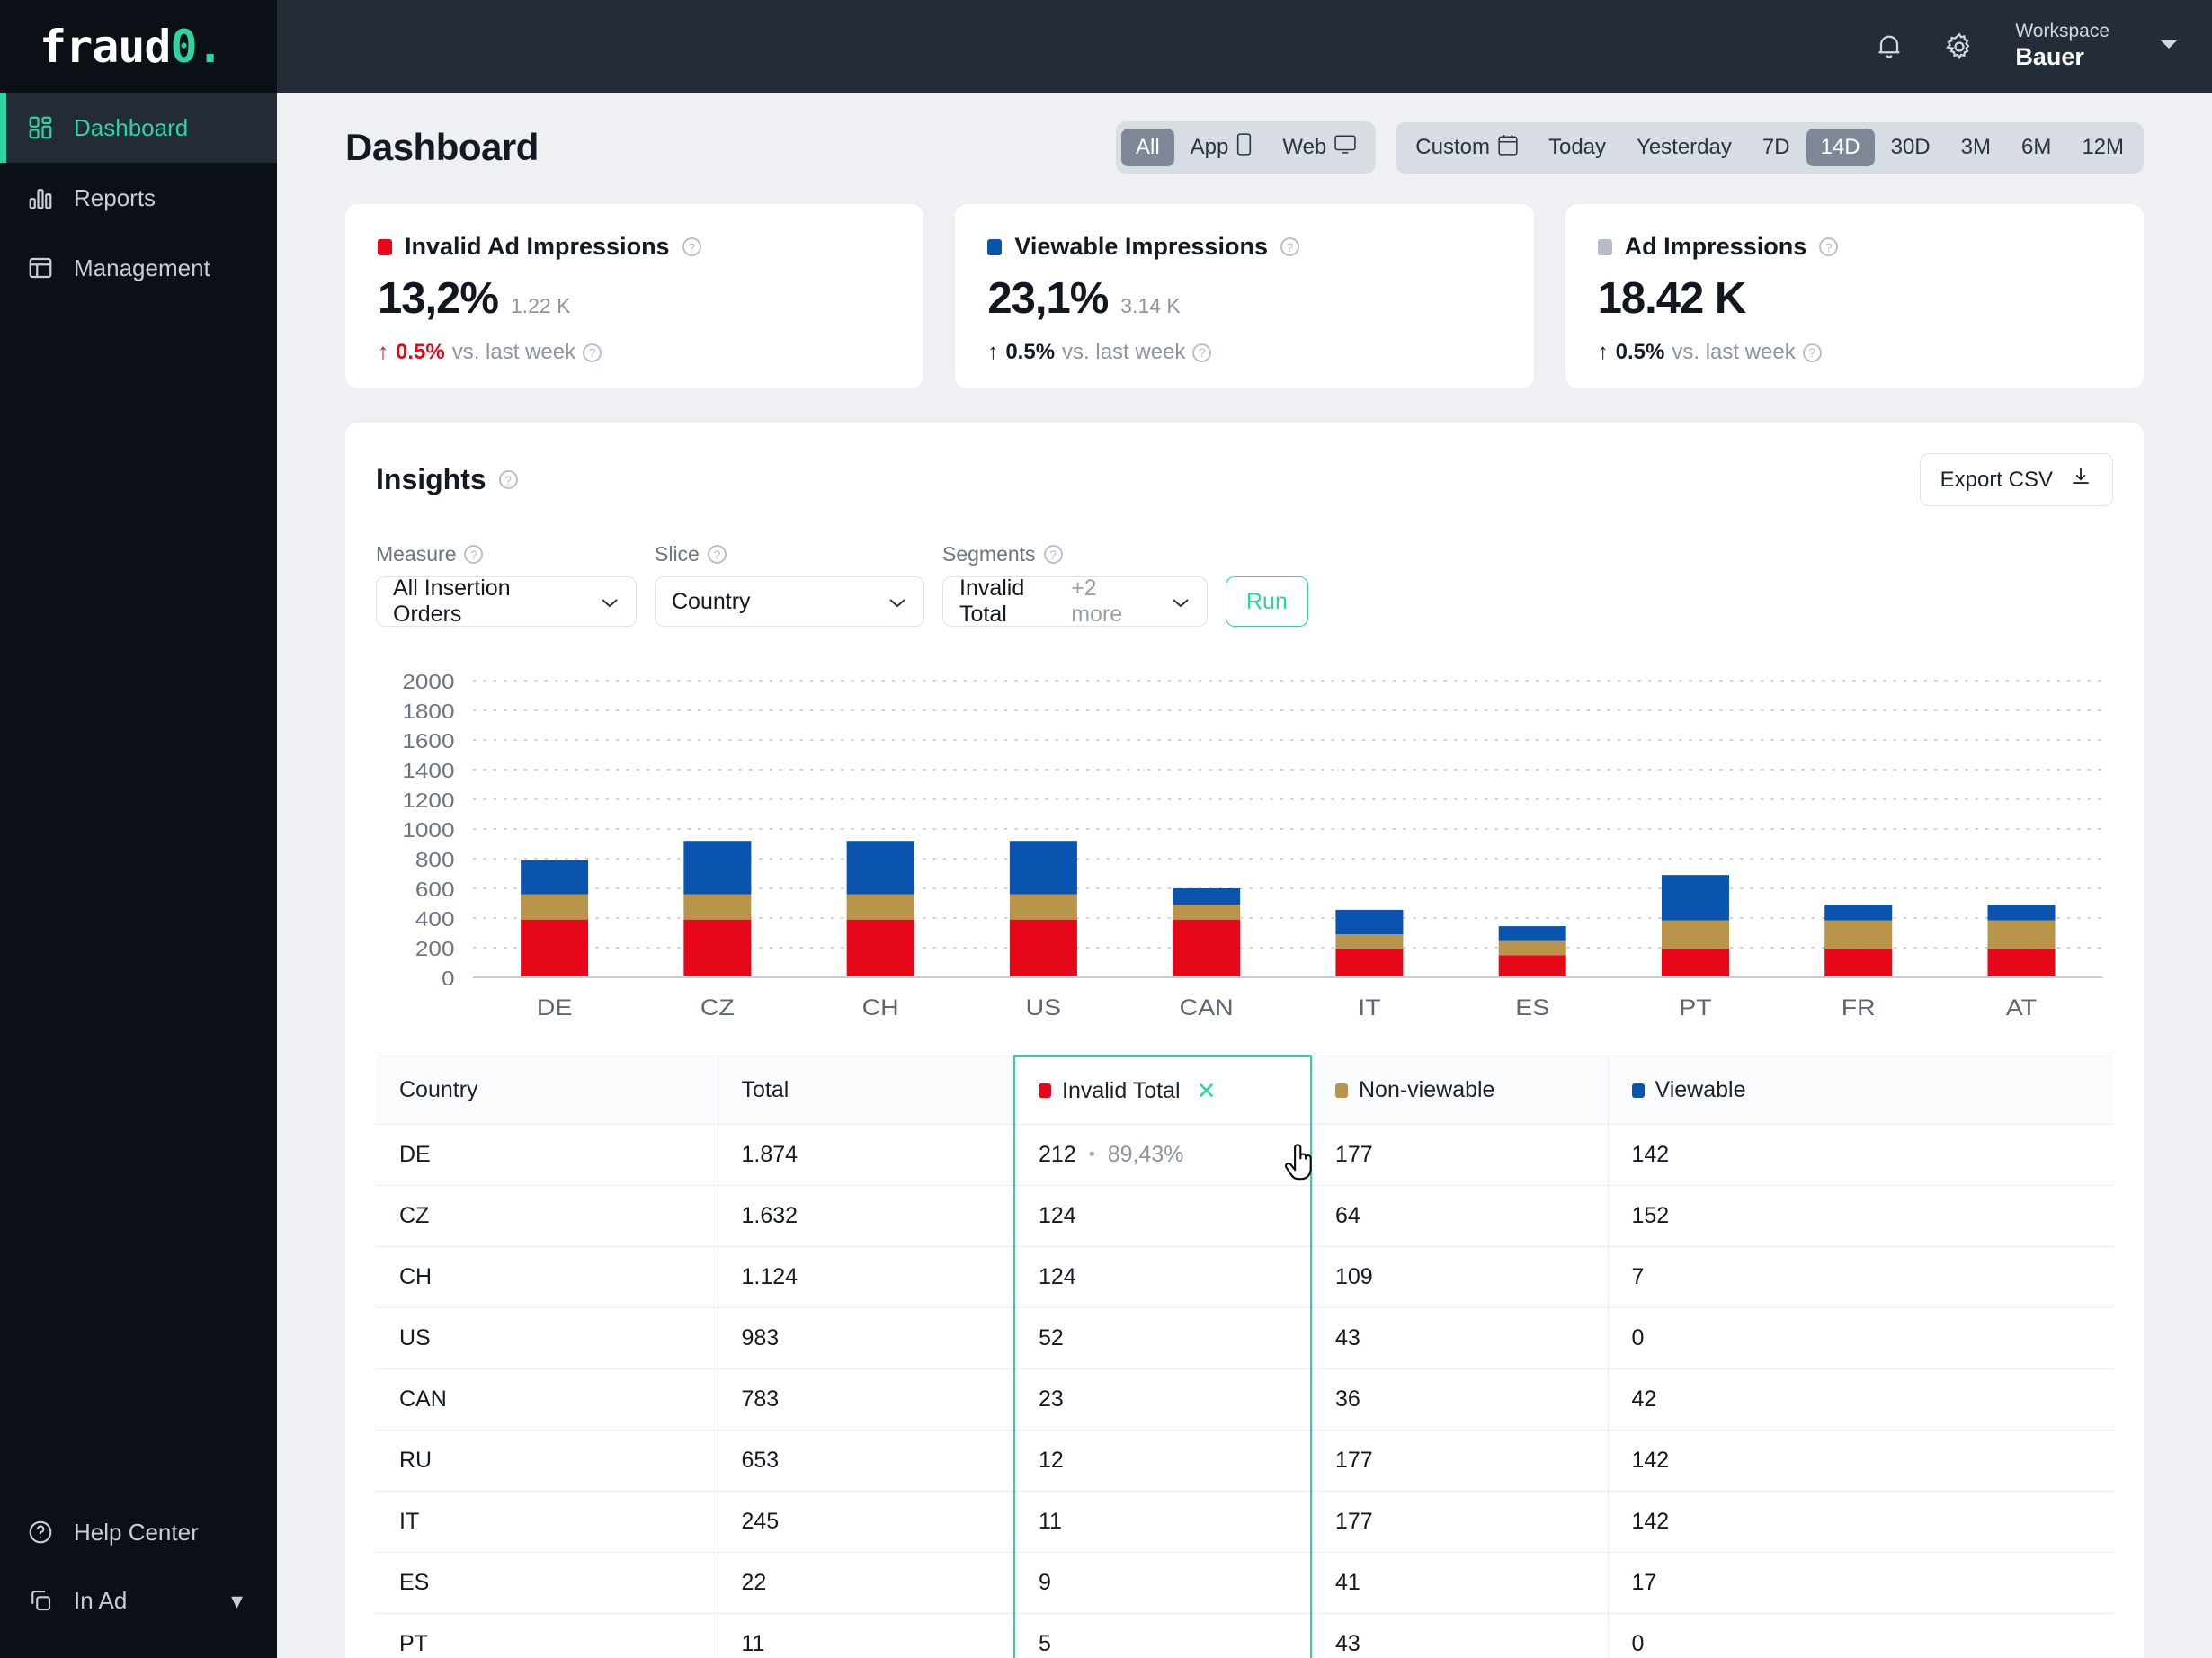 This screenshot has width=2212, height=1658. Describe the element at coordinates (634, 247) in the screenshot. I see `kpi-header: Invalid Ad Impressions ?` at that location.